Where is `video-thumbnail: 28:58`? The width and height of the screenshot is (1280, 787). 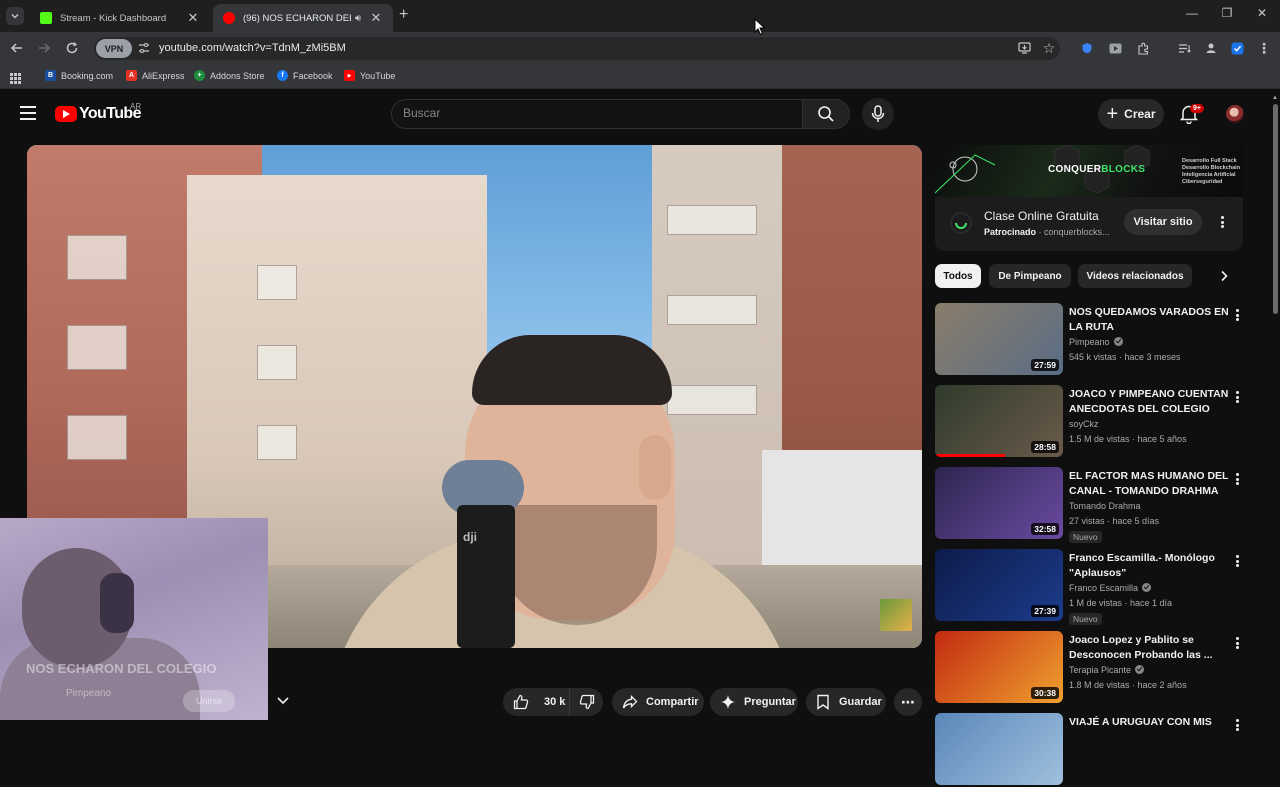
video-thumbnail: 28:58 is located at coordinates (999, 421).